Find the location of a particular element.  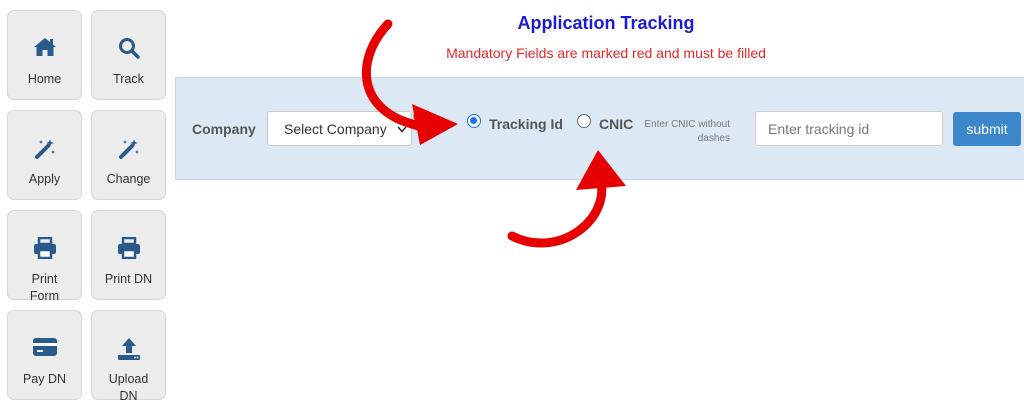

sidebar-item-label: Print DN is located at coordinates (128, 279).